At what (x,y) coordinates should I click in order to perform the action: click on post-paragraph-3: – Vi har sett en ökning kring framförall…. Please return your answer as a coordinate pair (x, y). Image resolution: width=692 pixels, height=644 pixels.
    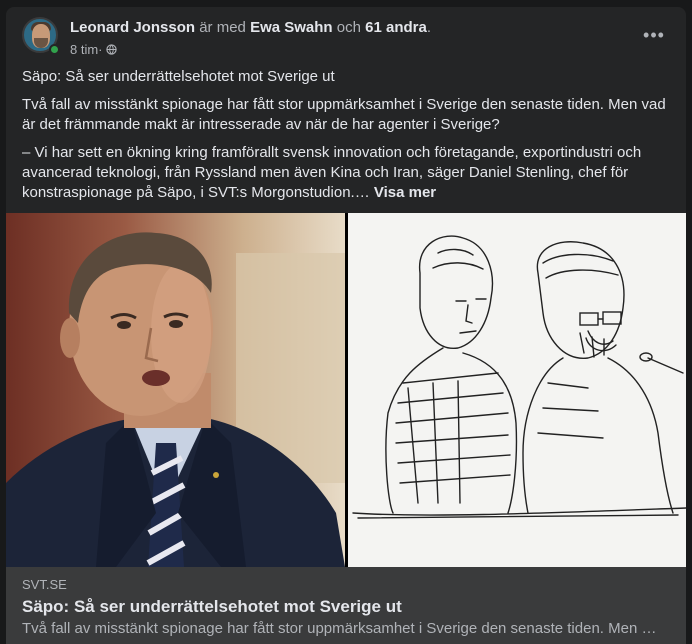
    Looking at the image, I should click on (346, 173).